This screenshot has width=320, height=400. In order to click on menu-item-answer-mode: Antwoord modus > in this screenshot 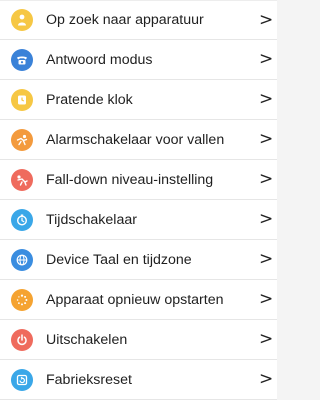, I will do `click(138, 60)`.